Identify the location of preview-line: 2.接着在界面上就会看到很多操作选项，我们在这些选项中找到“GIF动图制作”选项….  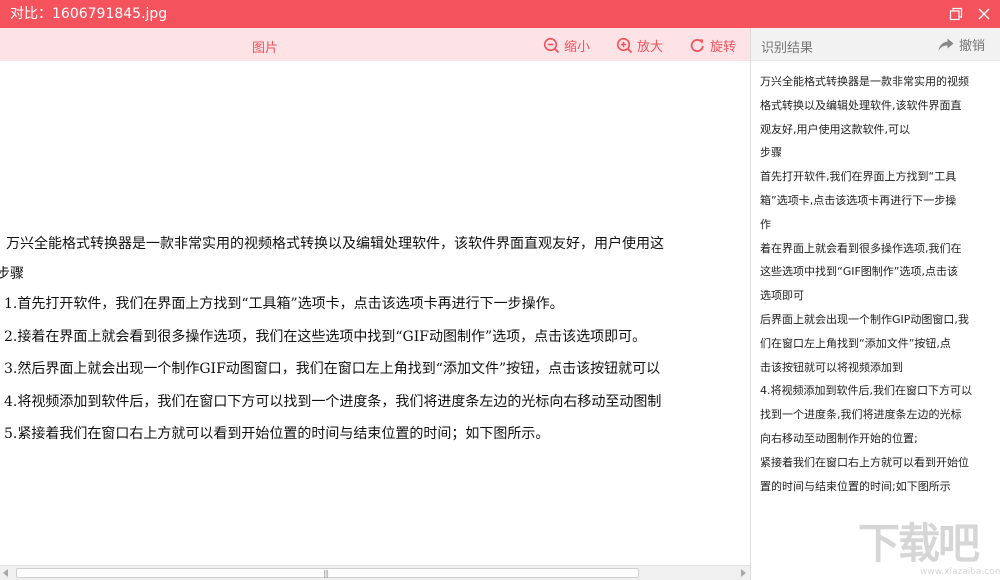
(325, 337).